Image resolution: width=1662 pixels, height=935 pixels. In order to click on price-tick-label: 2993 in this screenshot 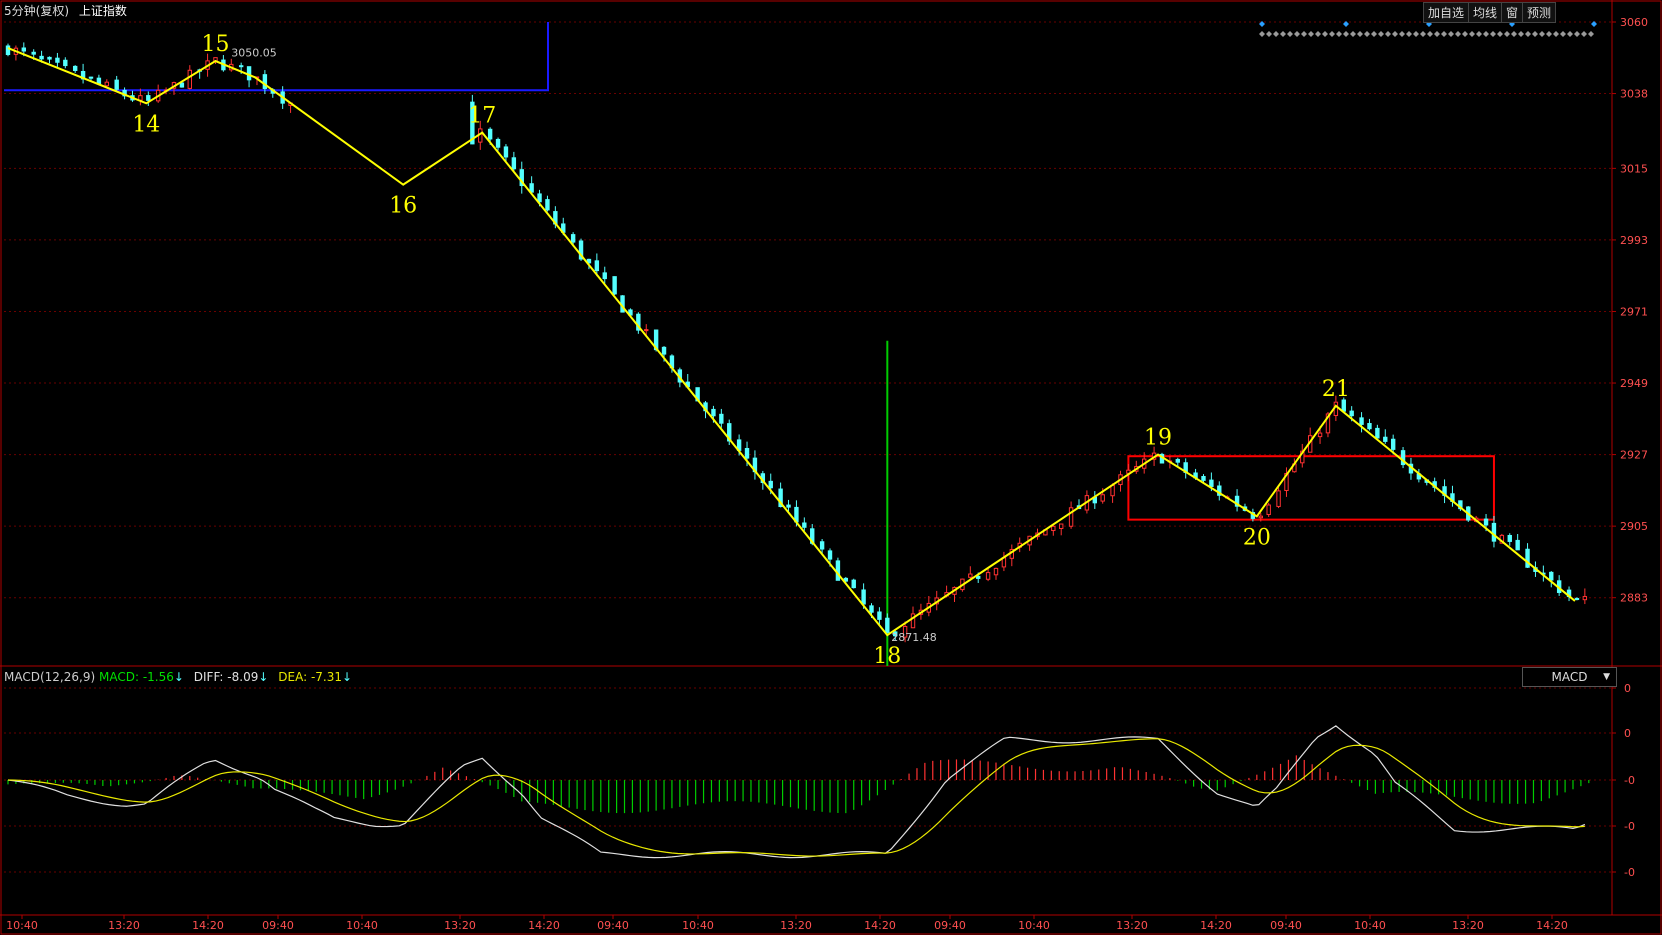, I will do `click(1634, 240)`.